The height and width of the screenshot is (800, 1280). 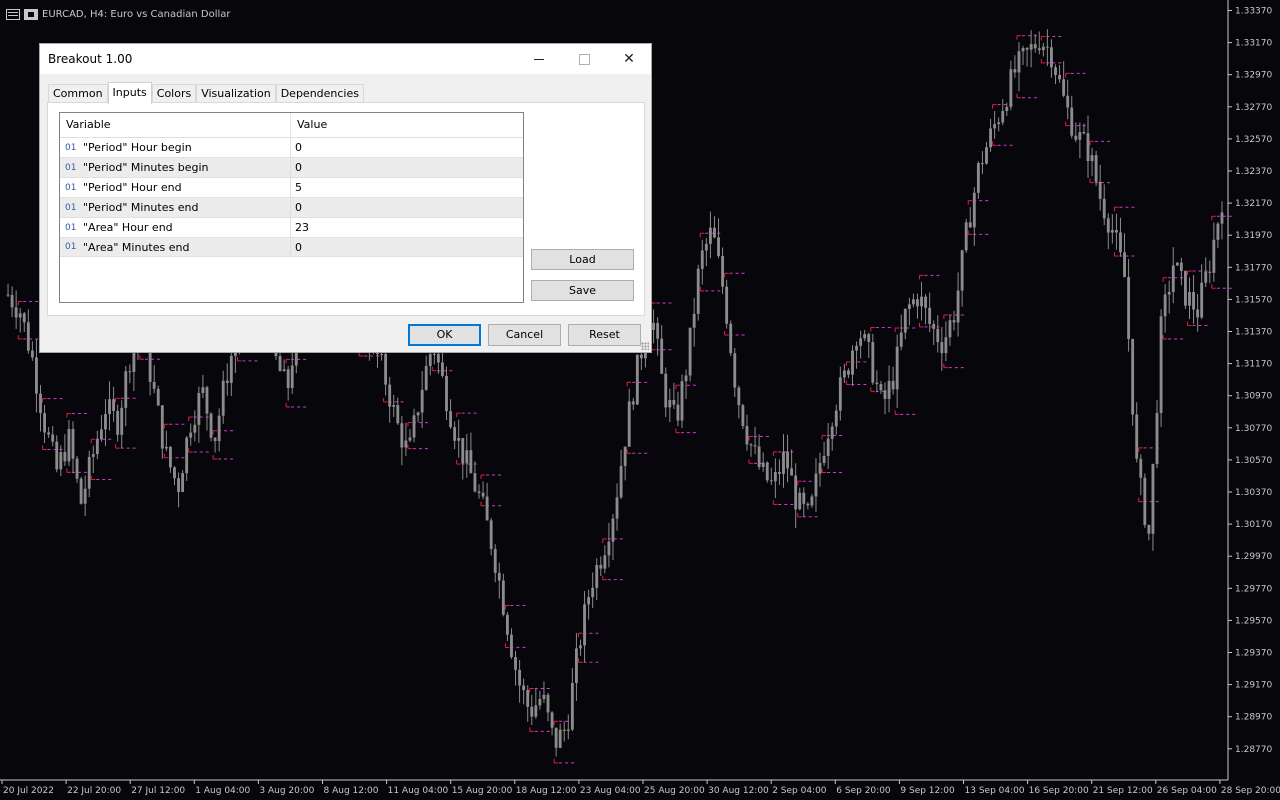 What do you see at coordinates (407, 227) in the screenshot?
I see `row-value: 23` at bounding box center [407, 227].